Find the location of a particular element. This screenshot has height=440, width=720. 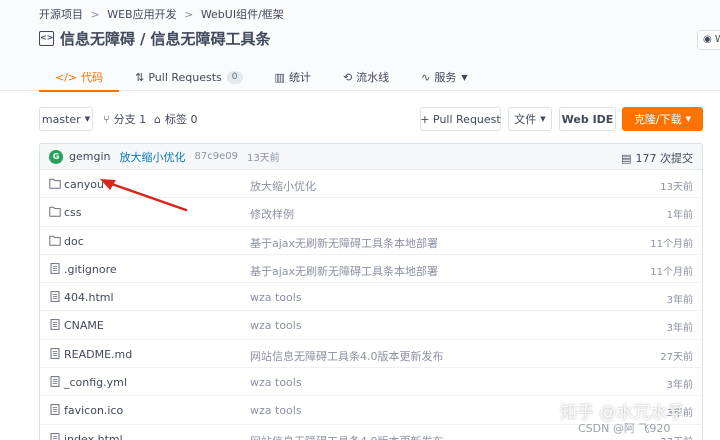

breadcrumb-item-webui: WebUI组件/框架 is located at coordinates (242, 14).